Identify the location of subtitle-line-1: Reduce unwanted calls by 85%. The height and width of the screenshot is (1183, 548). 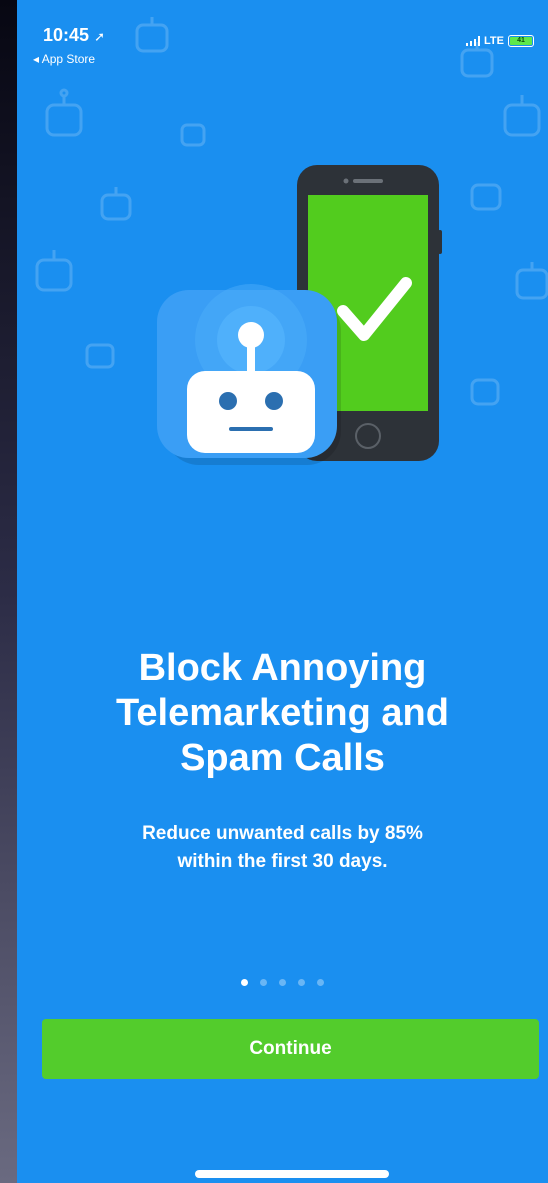
(282, 833).